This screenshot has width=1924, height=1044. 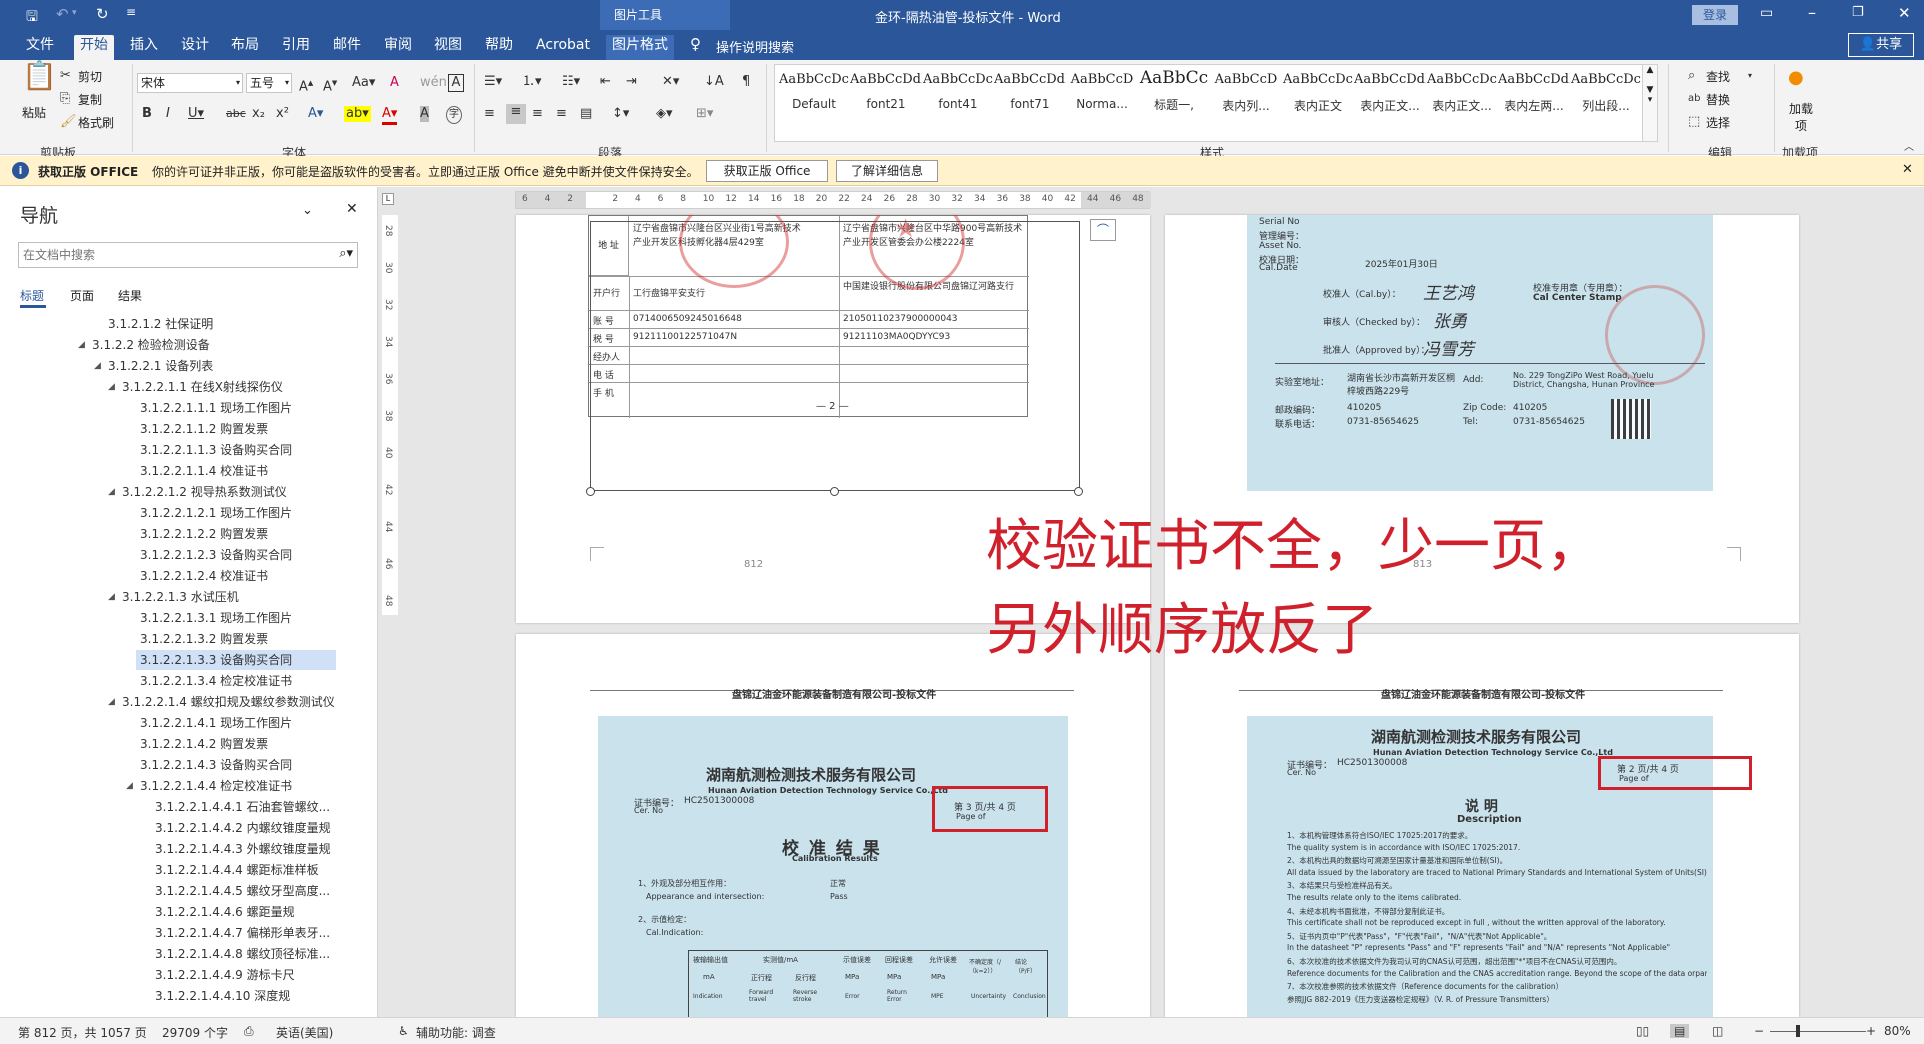 What do you see at coordinates (236, 114) in the screenshot?
I see `strikethrough-icon: abc` at bounding box center [236, 114].